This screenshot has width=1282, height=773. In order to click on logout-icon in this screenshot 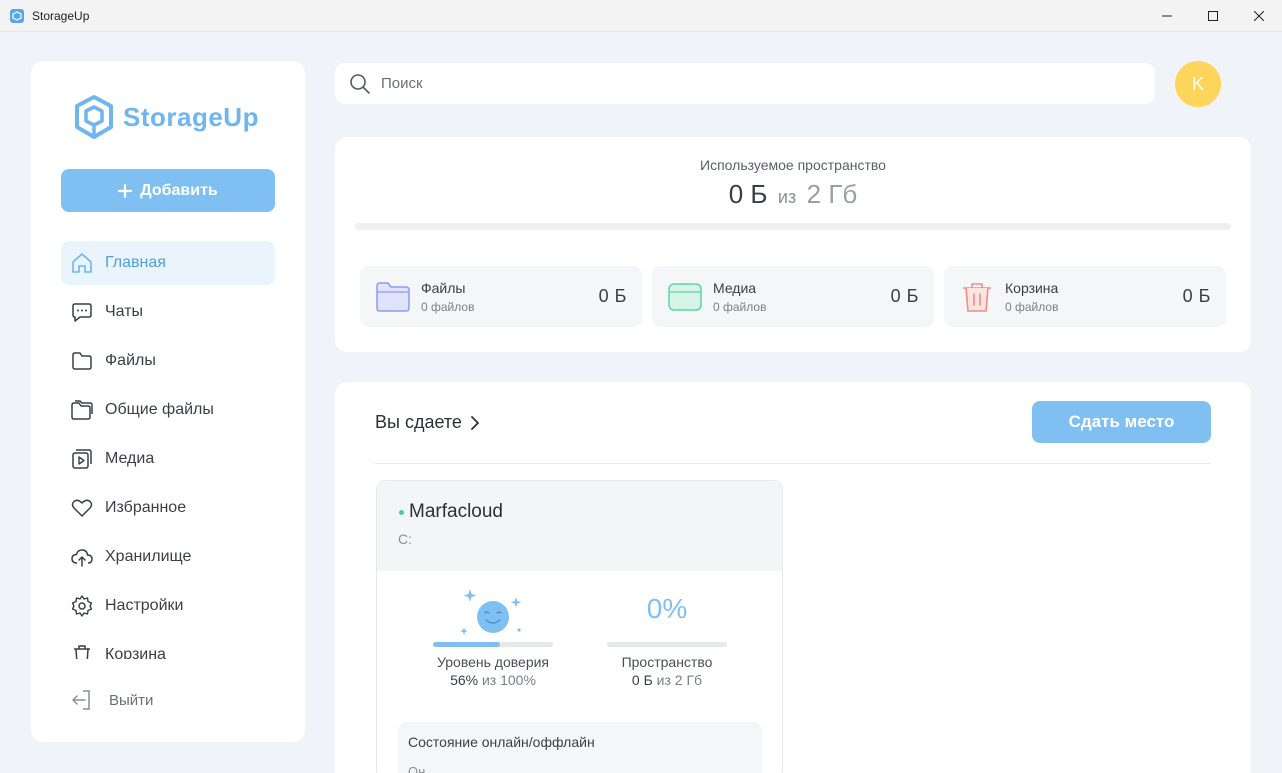, I will do `click(81, 700)`.